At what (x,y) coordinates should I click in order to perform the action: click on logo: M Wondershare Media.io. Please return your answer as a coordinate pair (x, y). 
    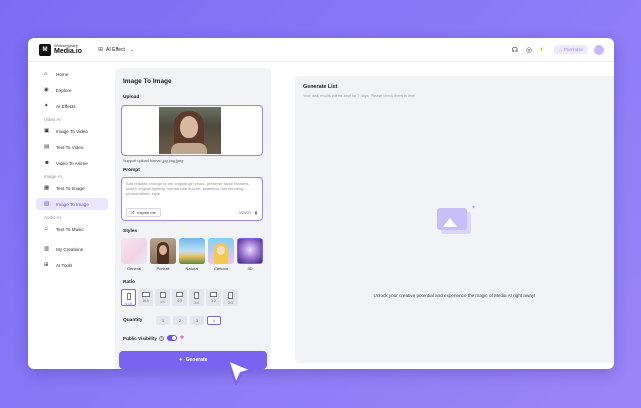
    Looking at the image, I should click on (61, 49).